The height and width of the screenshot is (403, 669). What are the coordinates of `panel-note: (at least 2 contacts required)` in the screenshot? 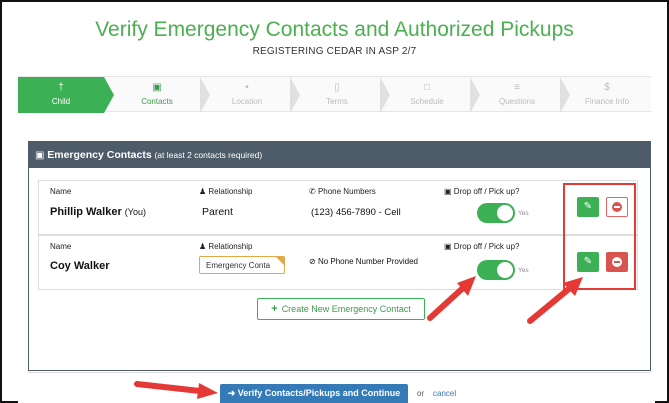 It's located at (208, 155).